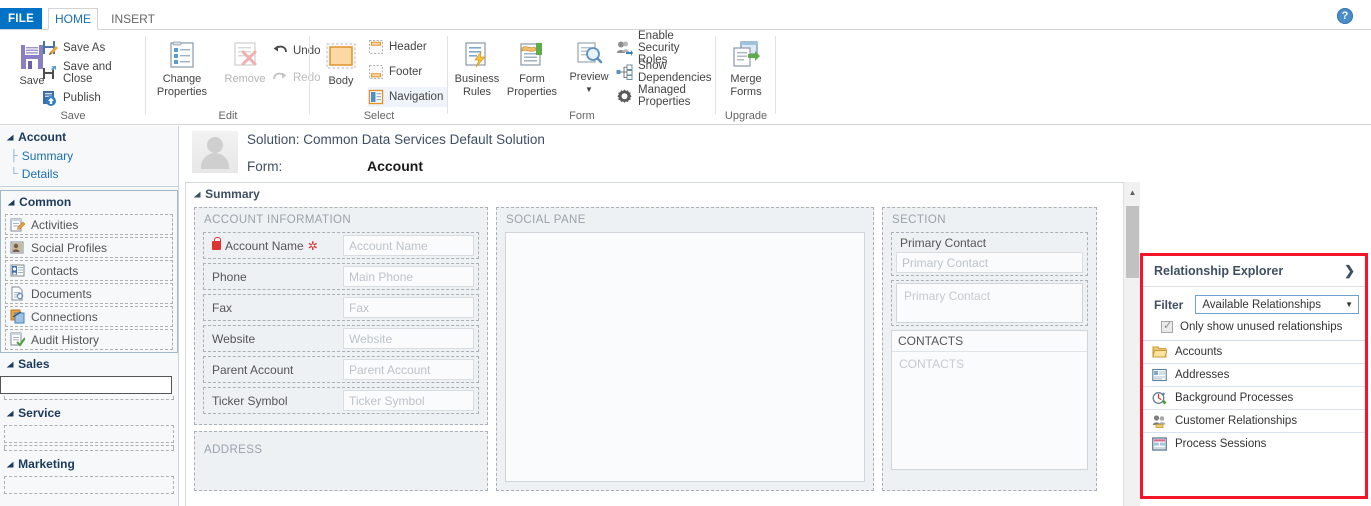 This screenshot has height=506, width=1371. I want to click on process-sessions-icon, so click(1159, 444).